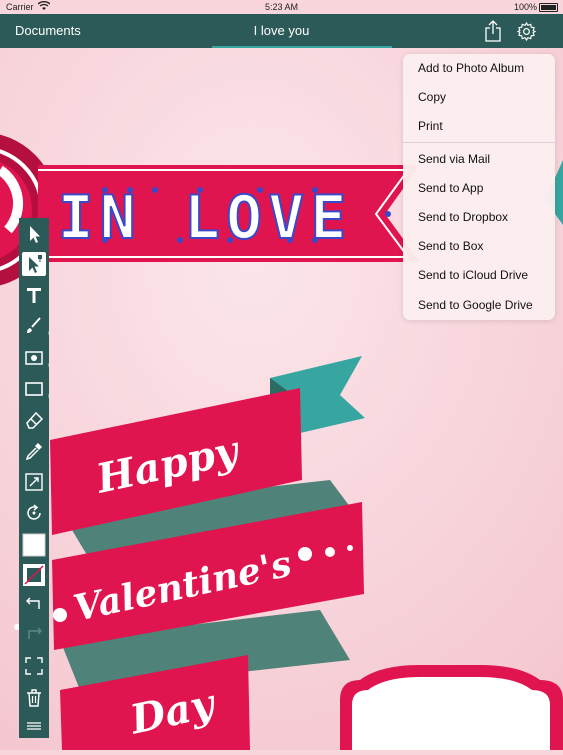 Image resolution: width=563 pixels, height=755 pixels. I want to click on bottom-frame-inner, so click(451, 713).